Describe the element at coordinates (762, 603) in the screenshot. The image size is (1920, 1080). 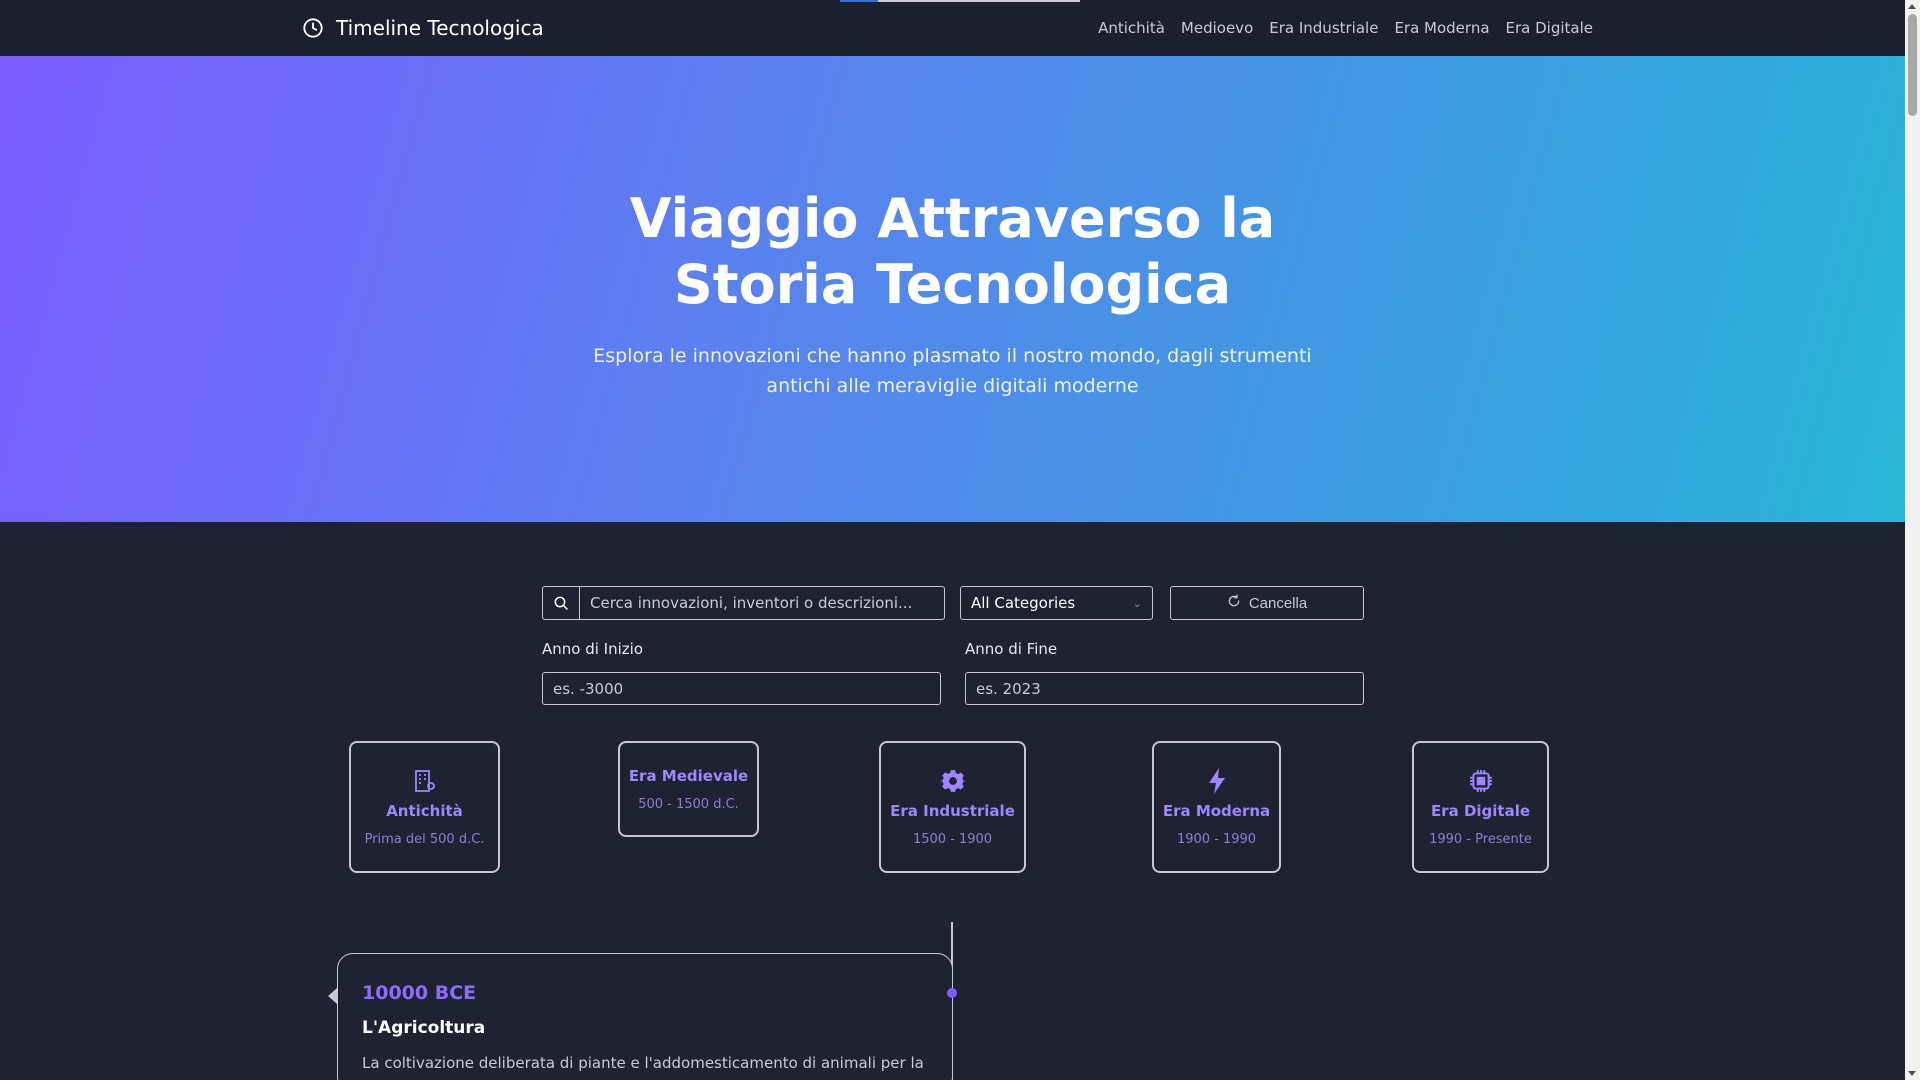
I see `search-input` at that location.